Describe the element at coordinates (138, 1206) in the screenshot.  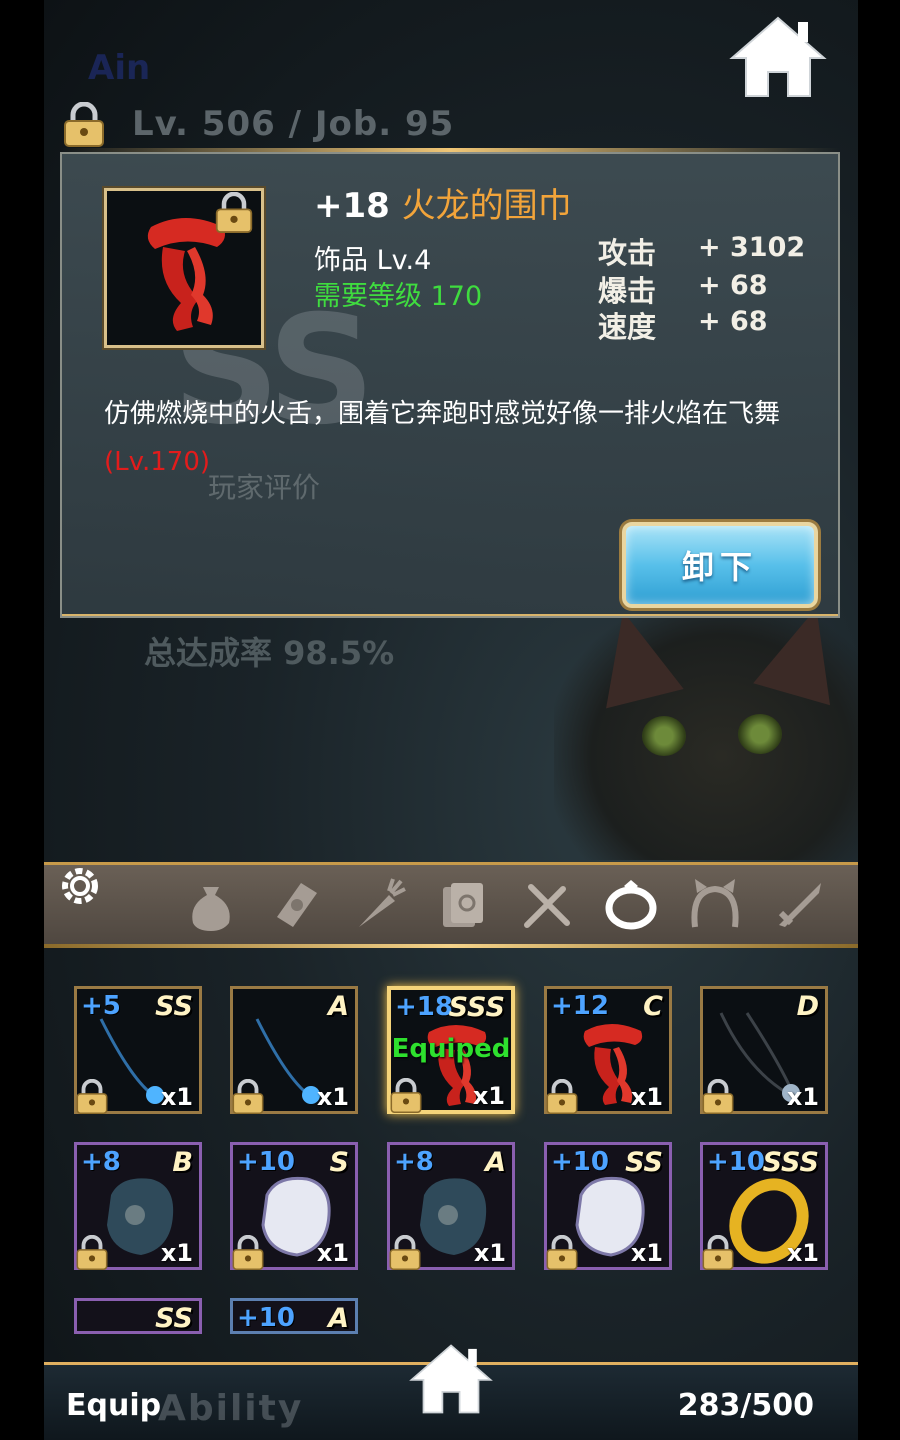
I see `inventory-item-slot: +8 Bx1` at that location.